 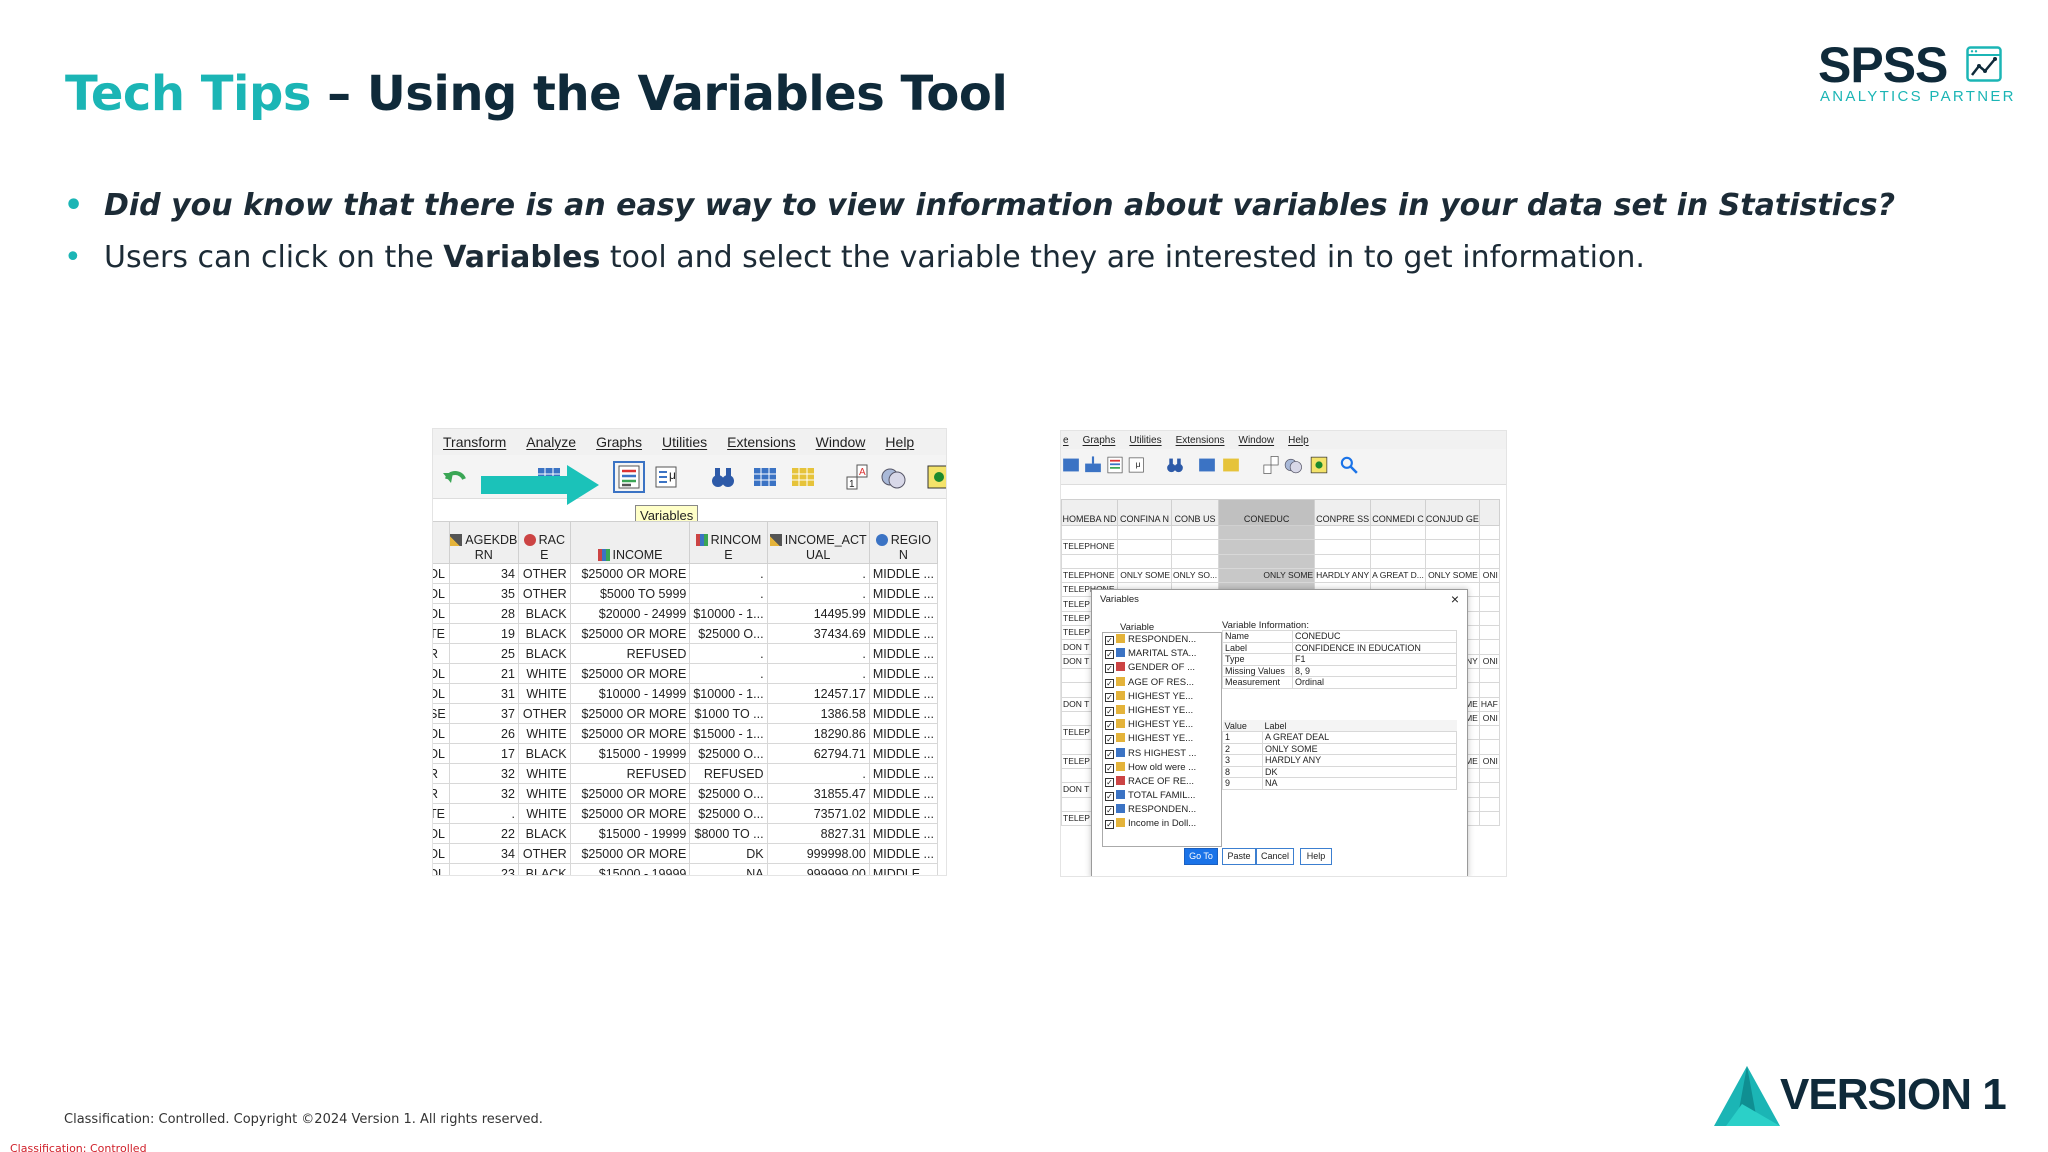 What do you see at coordinates (818, 613) in the screenshot?
I see `table-cell: 14495.99` at bounding box center [818, 613].